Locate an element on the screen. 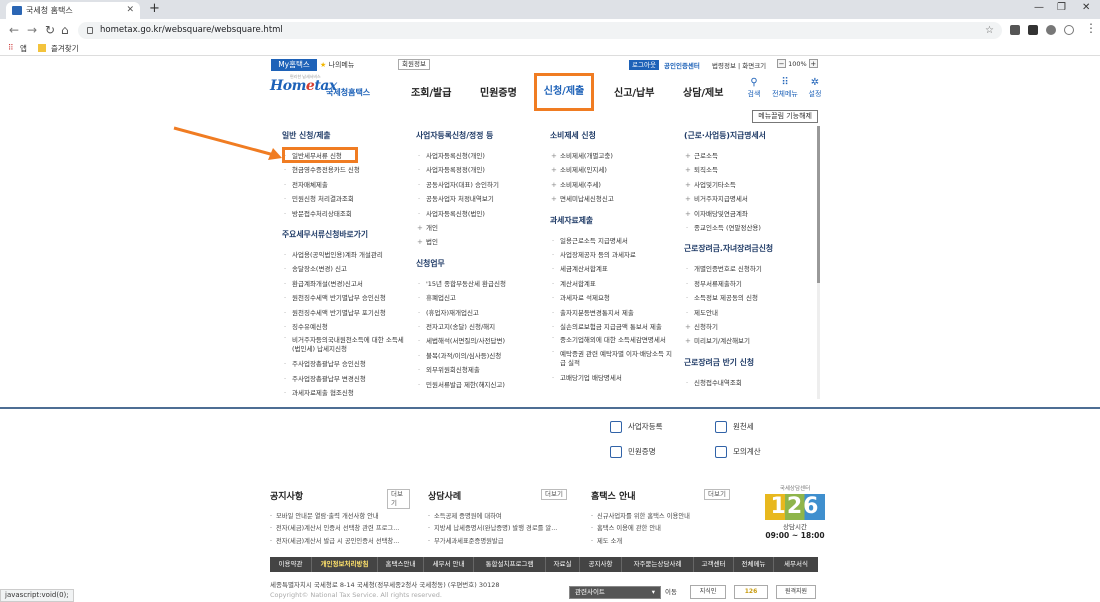  footer-link-privacy: 개인정보처리방침 is located at coordinates (345, 564).